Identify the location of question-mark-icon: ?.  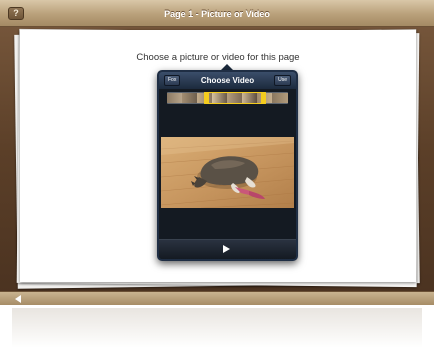
(16, 13).